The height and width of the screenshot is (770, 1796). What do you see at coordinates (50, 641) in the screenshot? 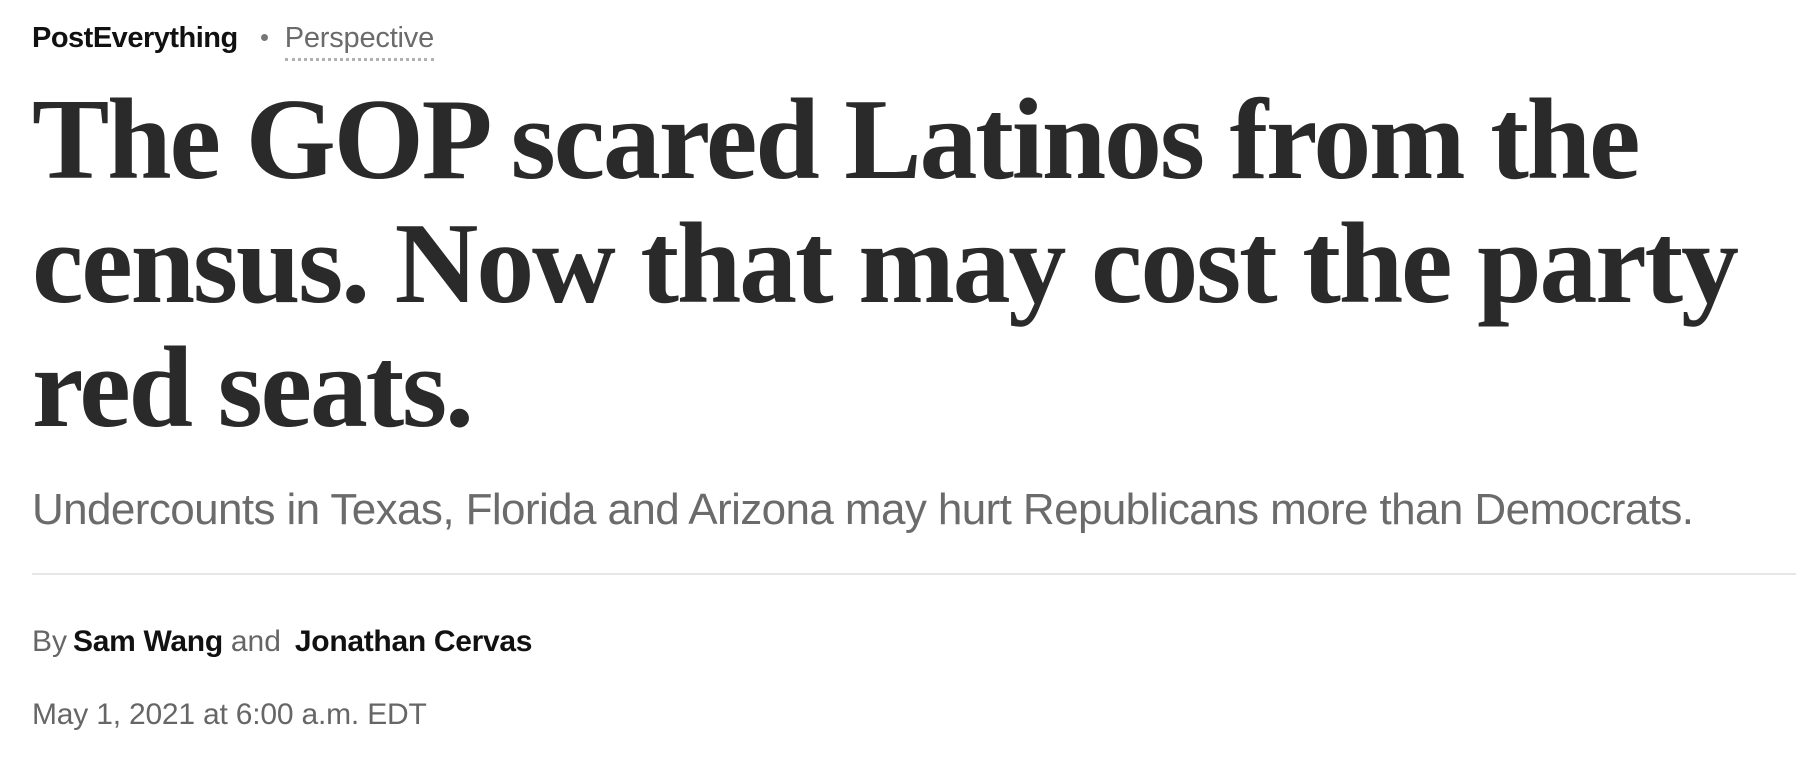
I see `byline-prefix: By` at bounding box center [50, 641].